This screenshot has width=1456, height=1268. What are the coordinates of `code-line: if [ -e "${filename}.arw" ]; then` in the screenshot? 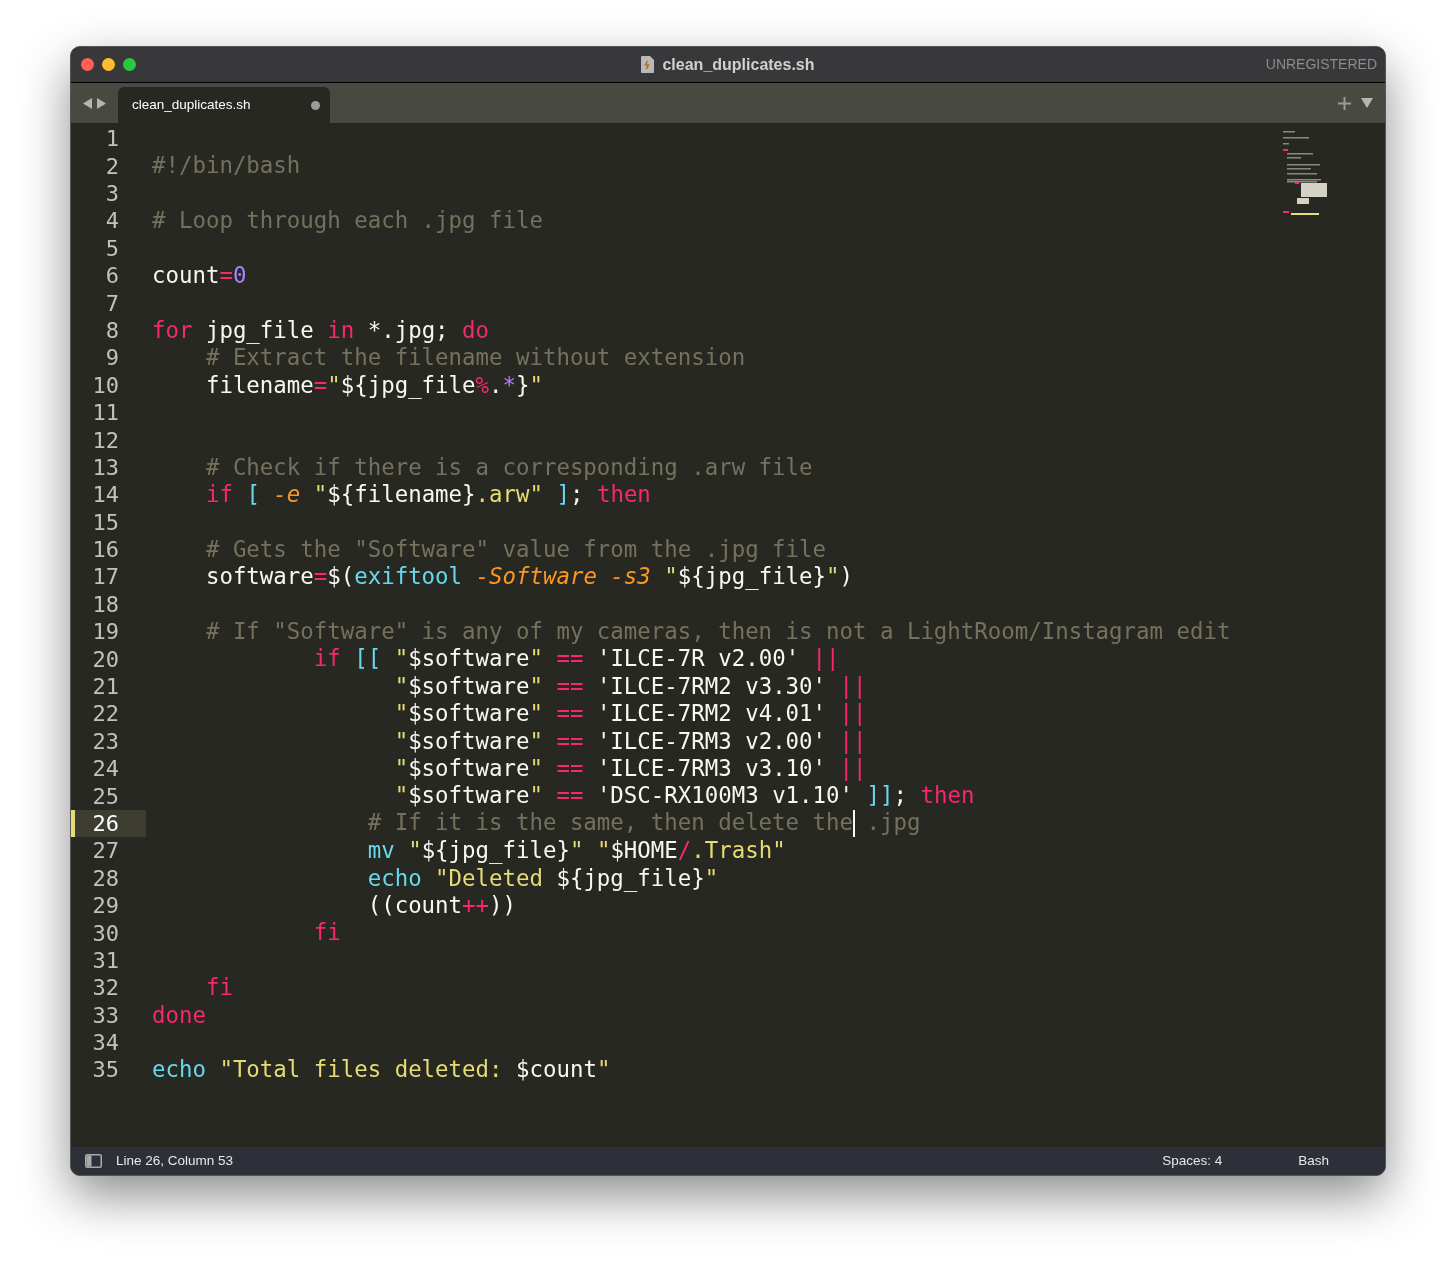 It's located at (427, 495).